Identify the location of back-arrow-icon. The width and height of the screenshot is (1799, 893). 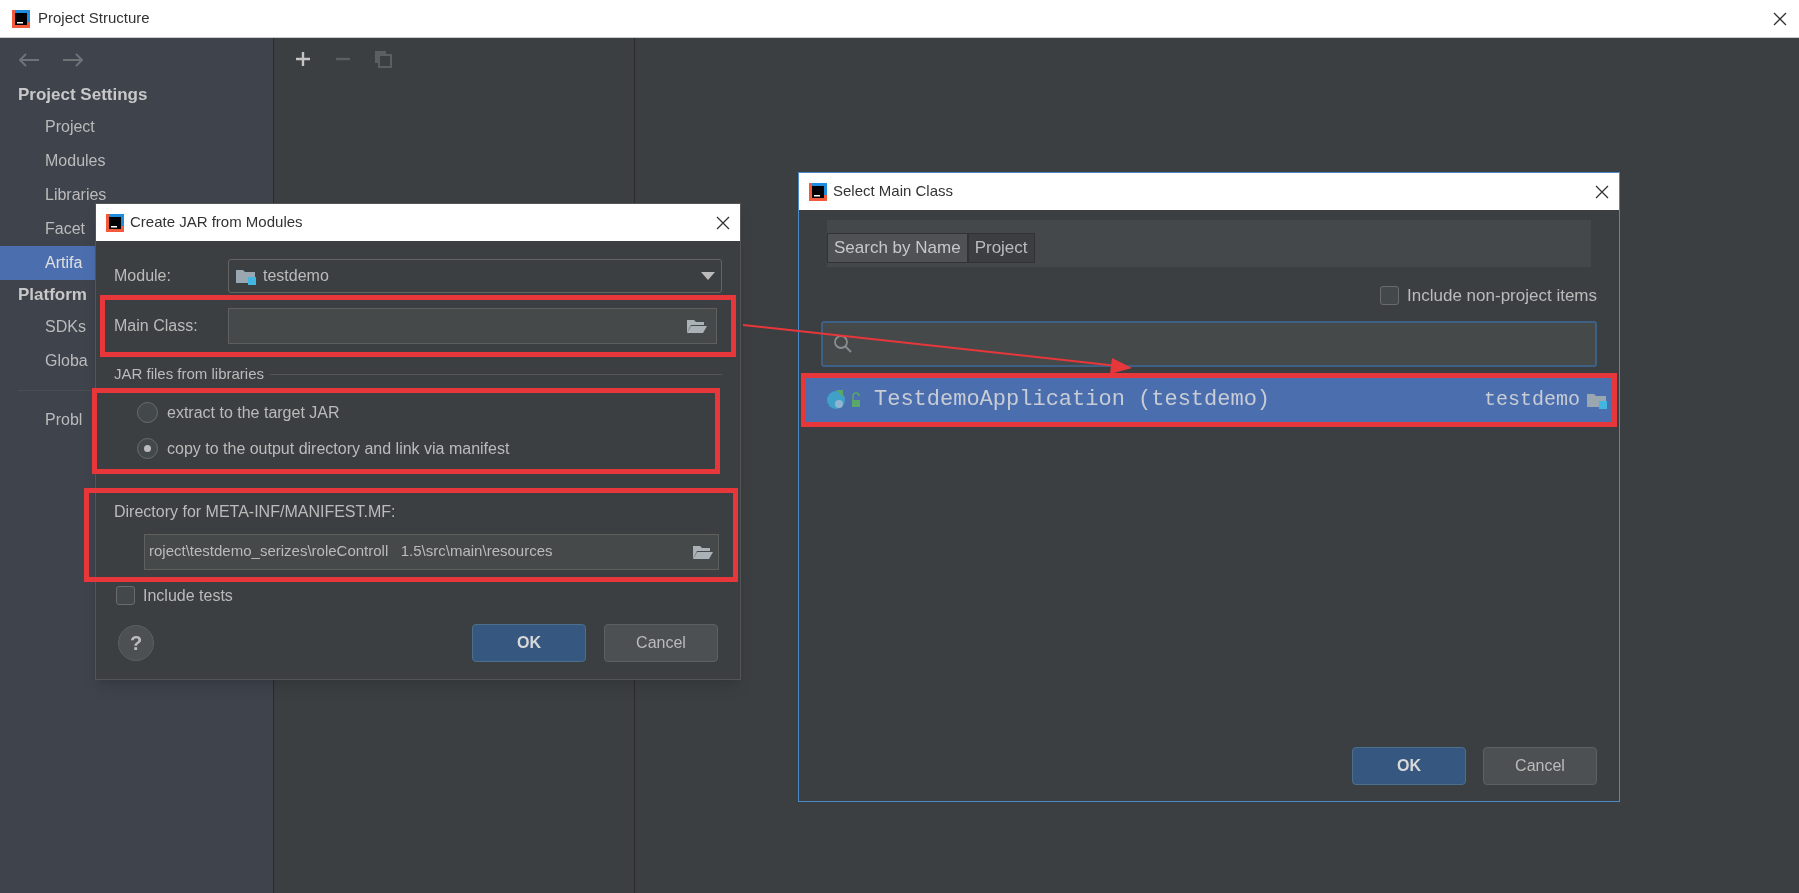
(29, 60).